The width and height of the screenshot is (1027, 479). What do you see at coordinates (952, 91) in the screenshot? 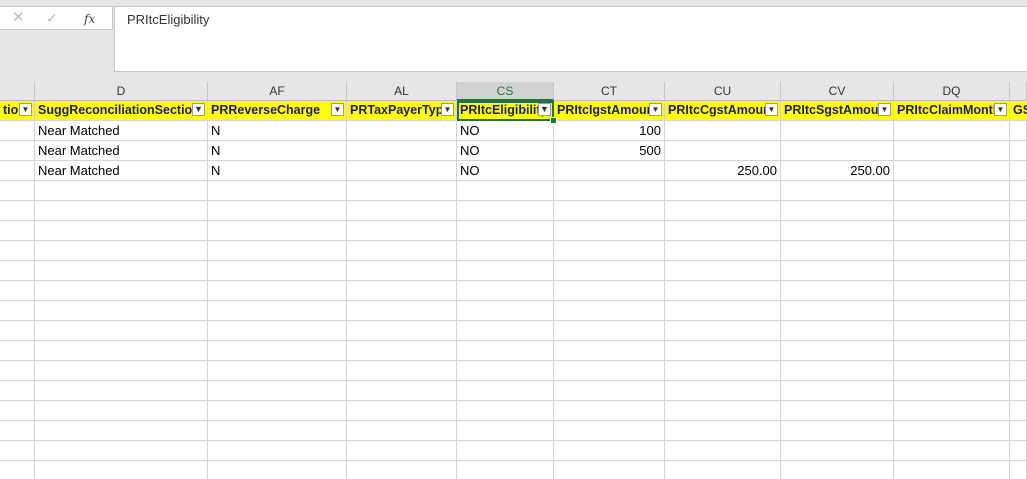
I see `column-letter-DQ: DQ` at bounding box center [952, 91].